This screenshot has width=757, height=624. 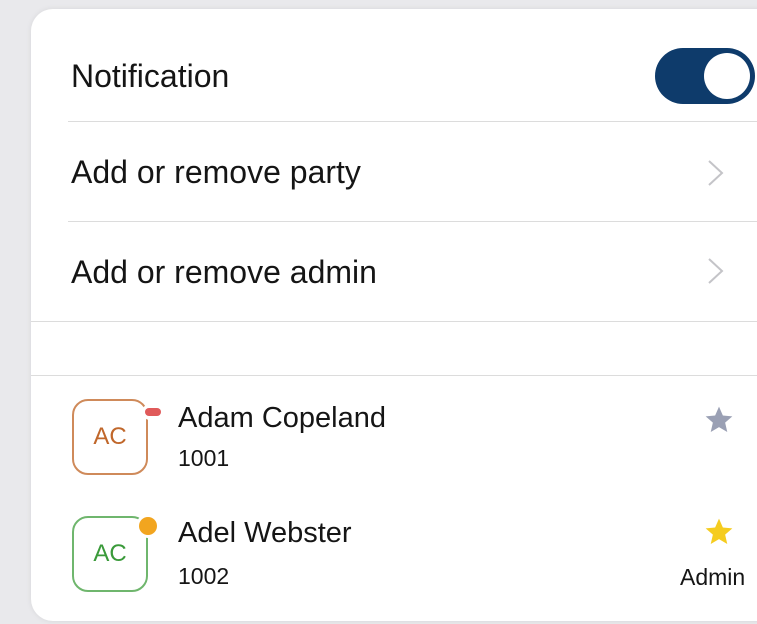 I want to click on notification-toggle, so click(x=705, y=76).